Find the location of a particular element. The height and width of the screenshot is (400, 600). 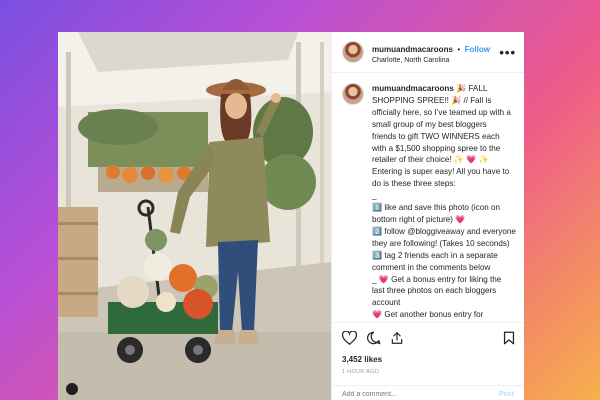

comment-icon is located at coordinates (373, 338).